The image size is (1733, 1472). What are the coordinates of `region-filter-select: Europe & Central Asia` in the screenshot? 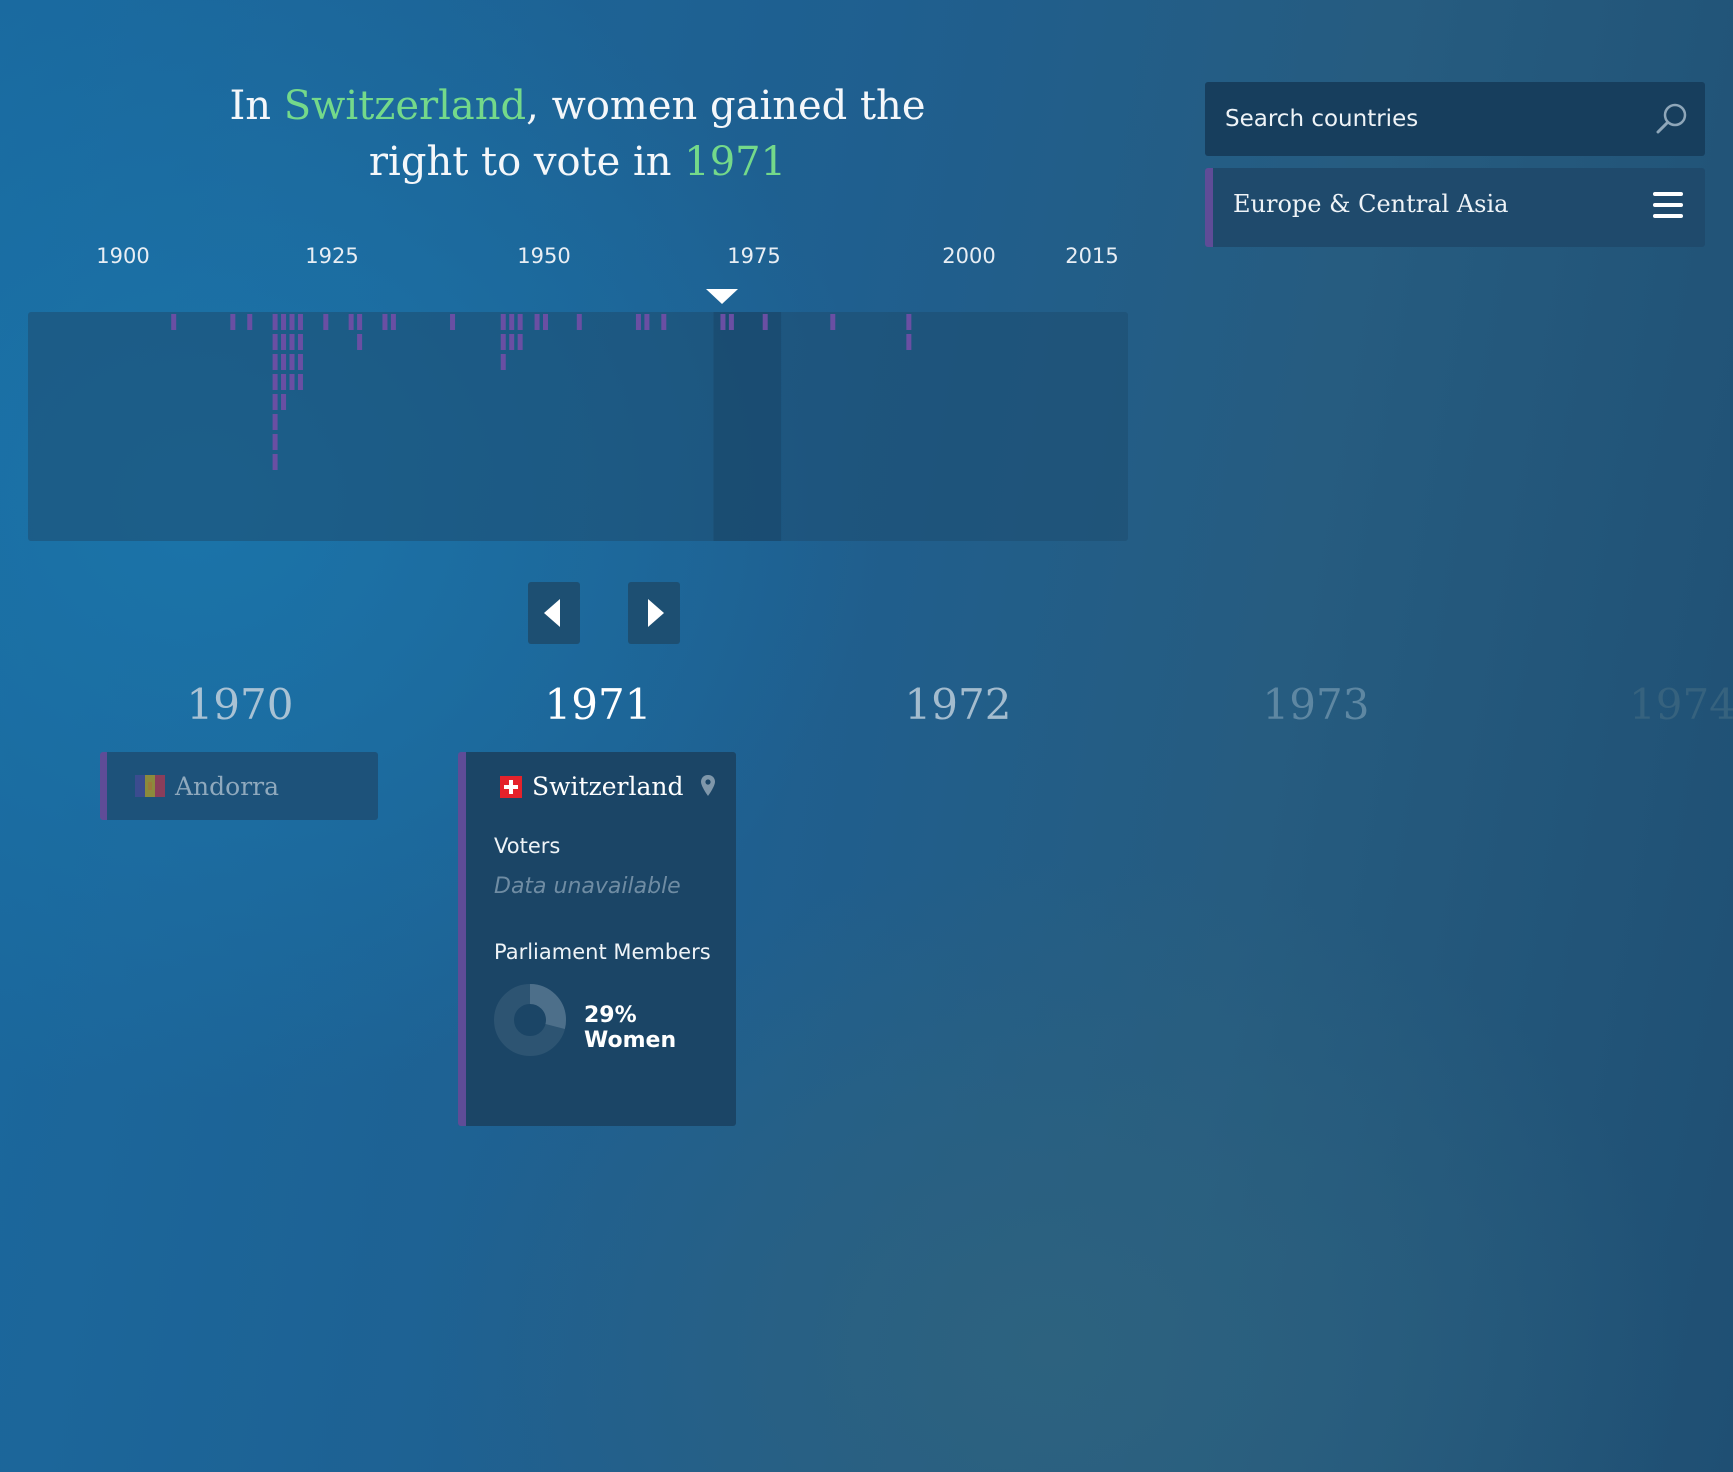 It's located at (1455, 207).